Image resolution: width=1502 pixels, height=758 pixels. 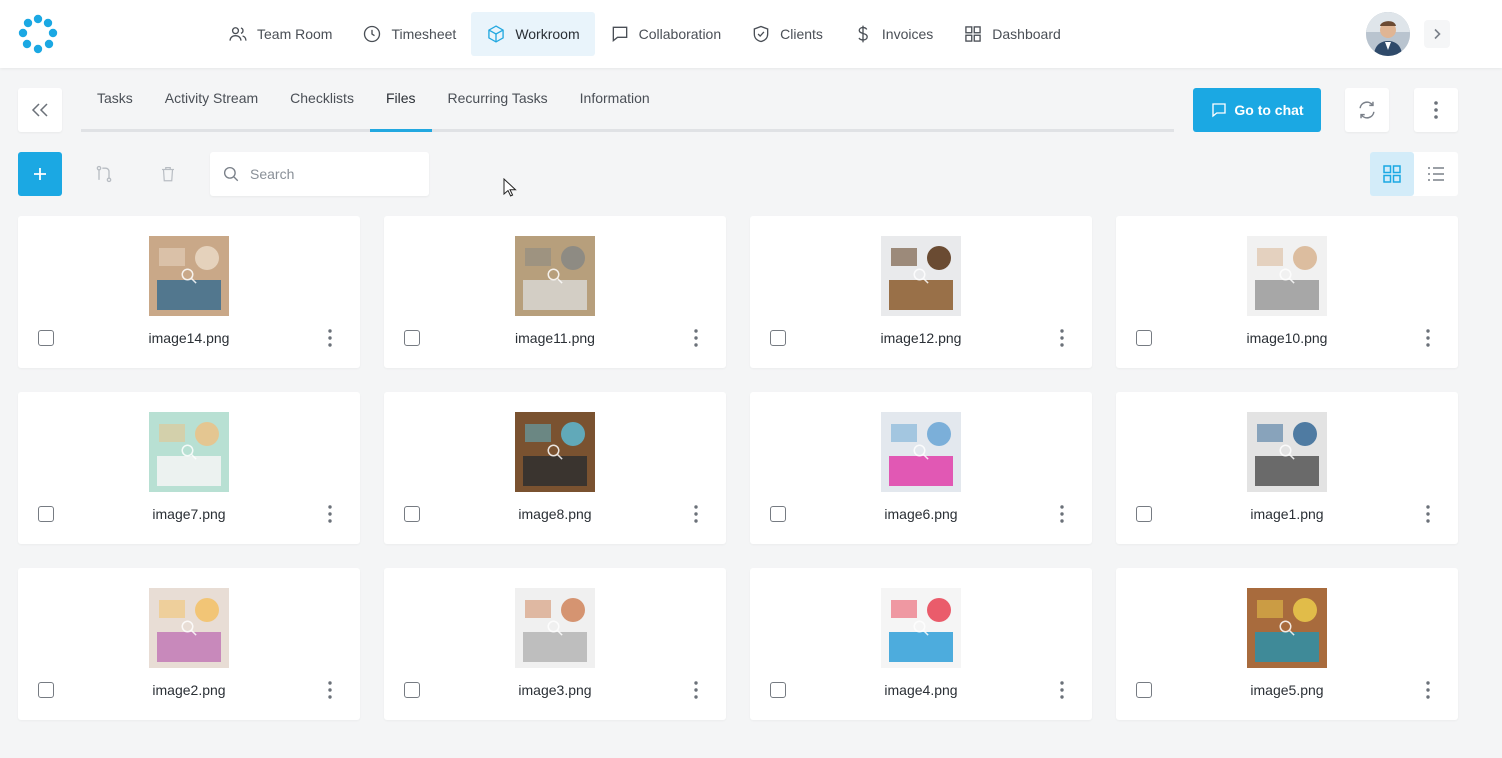 I want to click on user-avatar, so click(x=1388, y=34).